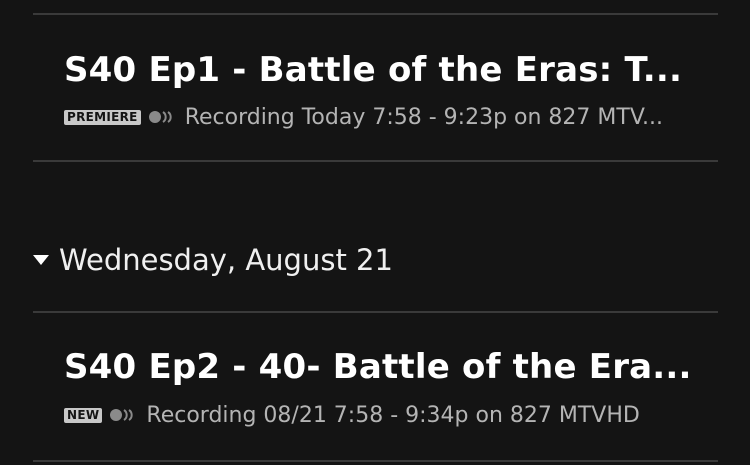 This screenshot has width=750, height=465. Describe the element at coordinates (41, 260) in the screenshot. I see `caret-down-icon` at that location.